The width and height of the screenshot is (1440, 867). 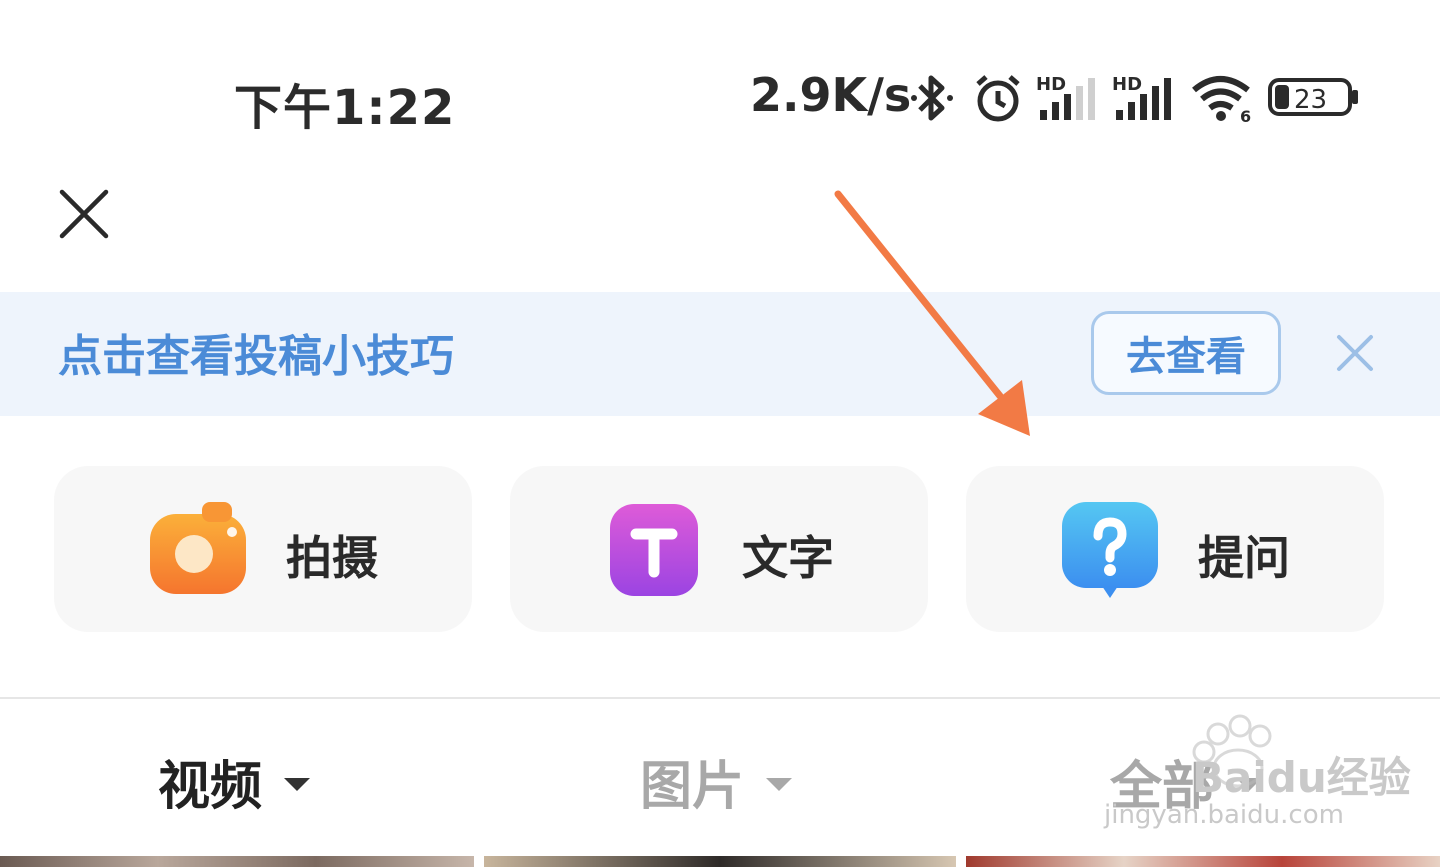 What do you see at coordinates (1221, 100) in the screenshot?
I see `wifi-icon: 6` at bounding box center [1221, 100].